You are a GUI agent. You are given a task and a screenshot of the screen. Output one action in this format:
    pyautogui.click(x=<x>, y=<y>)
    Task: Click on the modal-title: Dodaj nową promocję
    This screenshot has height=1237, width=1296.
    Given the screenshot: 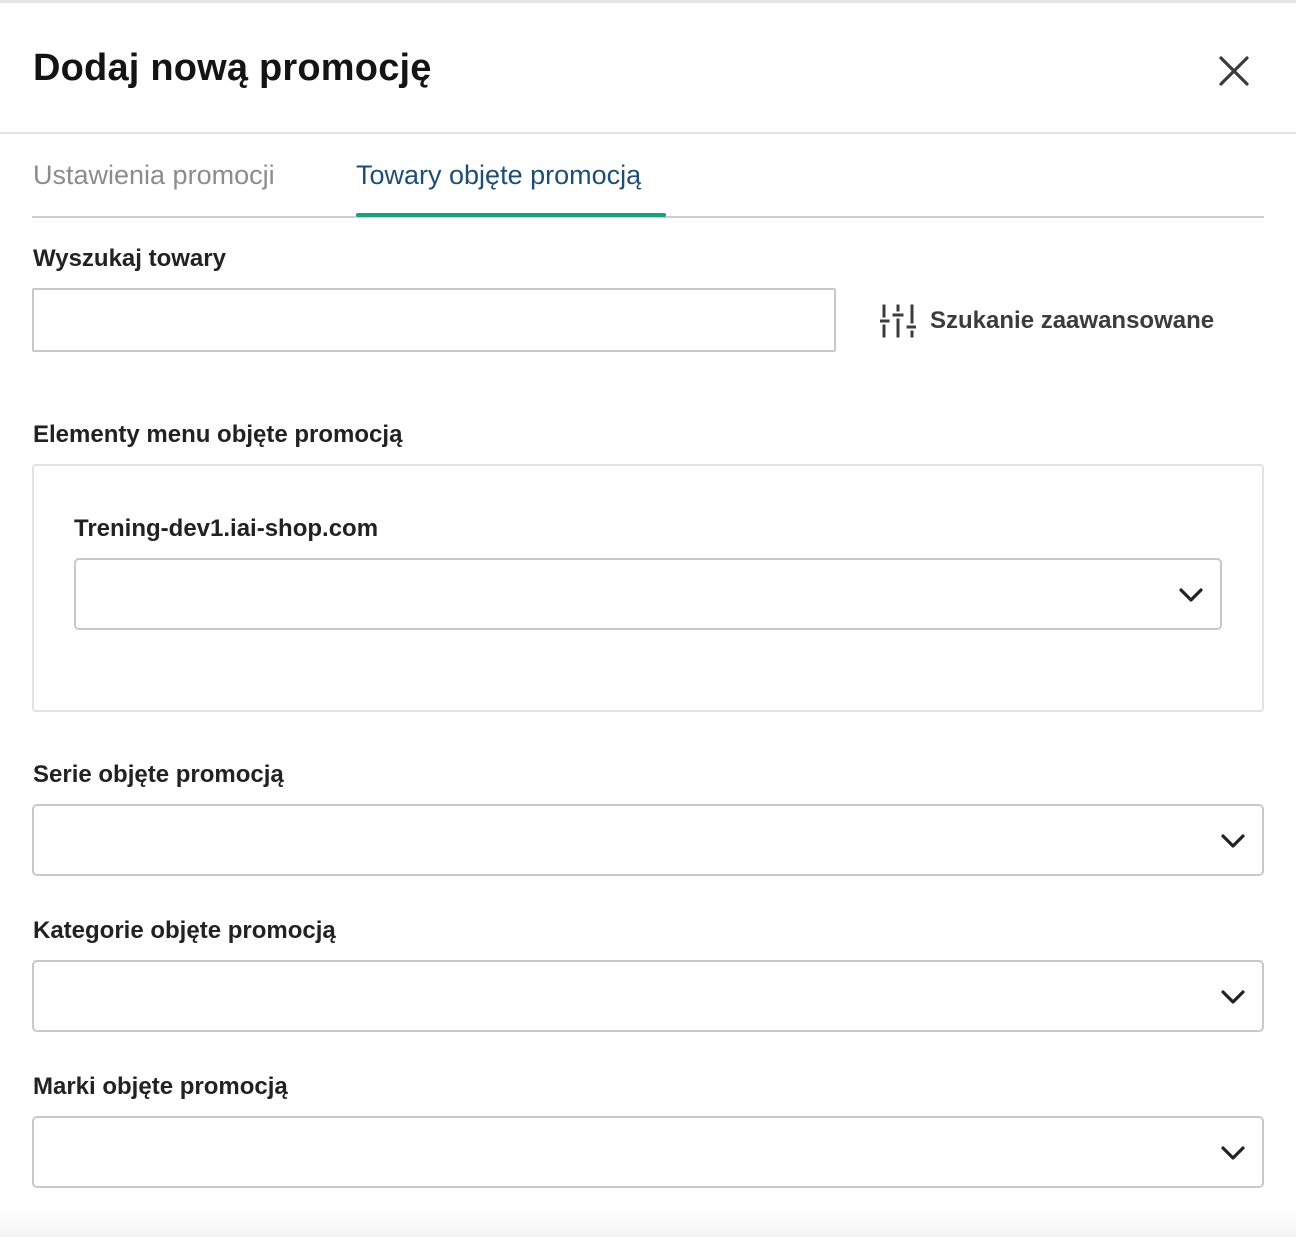 What is the action you would take?
    pyautogui.click(x=232, y=68)
    